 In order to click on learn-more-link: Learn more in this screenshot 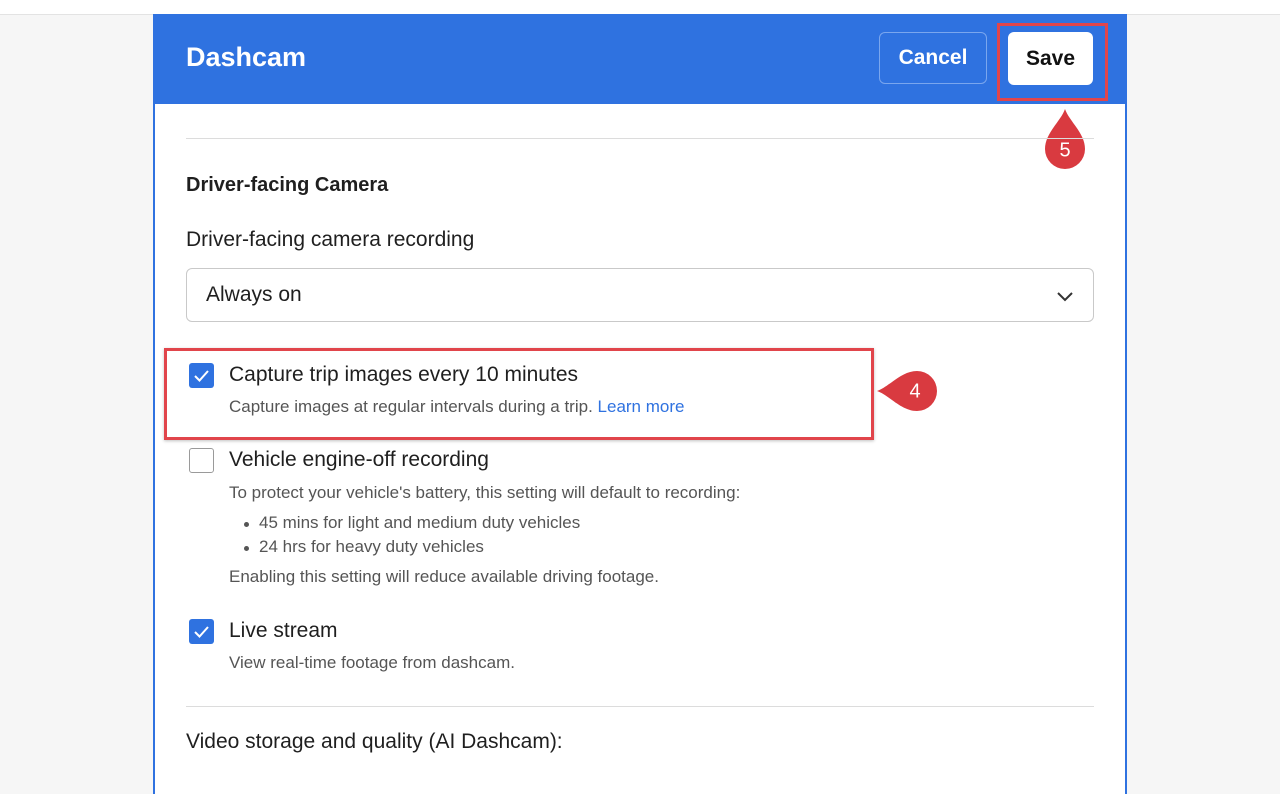, I will do `click(641, 406)`.